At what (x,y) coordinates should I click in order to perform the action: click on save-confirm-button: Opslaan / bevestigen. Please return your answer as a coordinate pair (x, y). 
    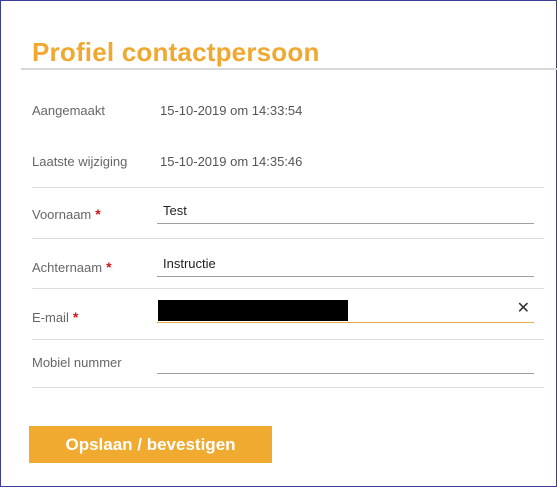
    Looking at the image, I should click on (150, 444).